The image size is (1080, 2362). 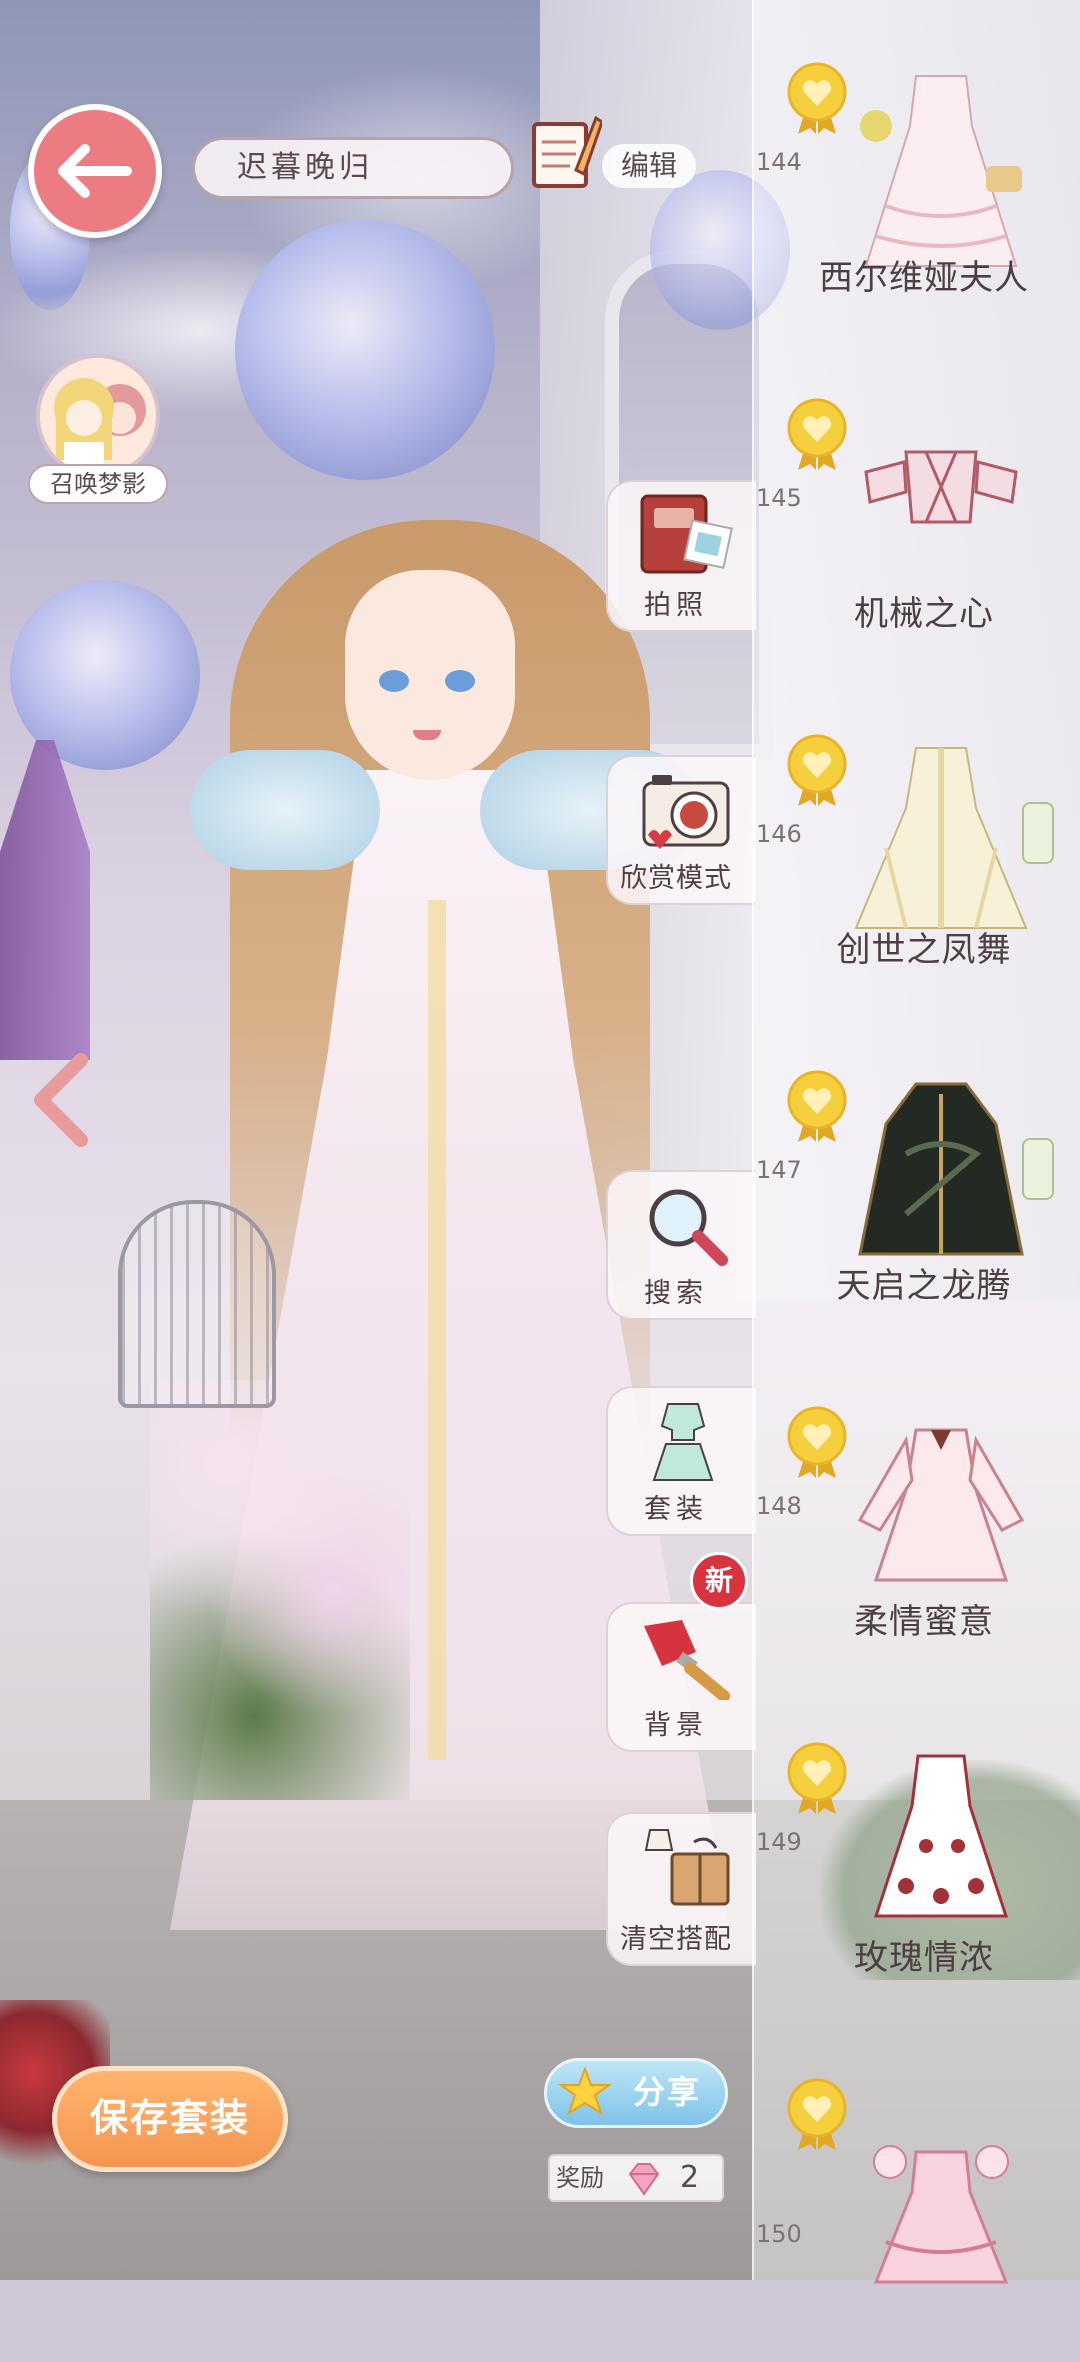 What do you see at coordinates (941, 2214) in the screenshot?
I see `pink-ruffle-dress-icon` at bounding box center [941, 2214].